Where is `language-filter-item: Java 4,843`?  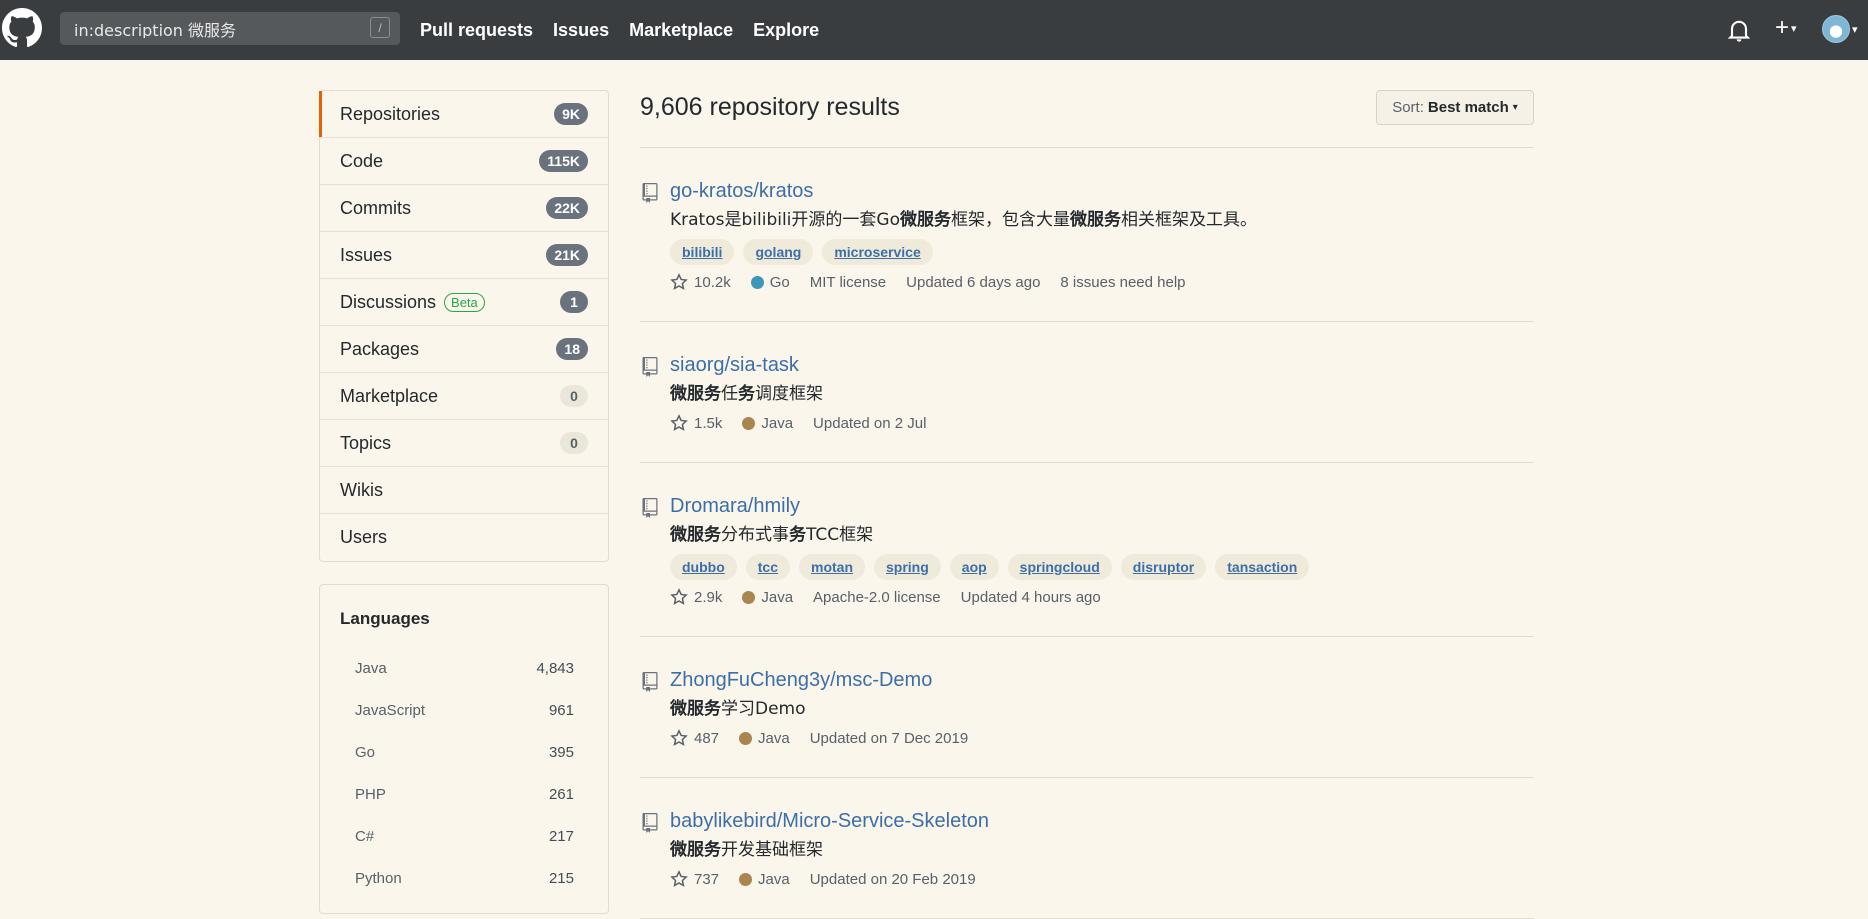 language-filter-item: Java 4,843 is located at coordinates (464, 668).